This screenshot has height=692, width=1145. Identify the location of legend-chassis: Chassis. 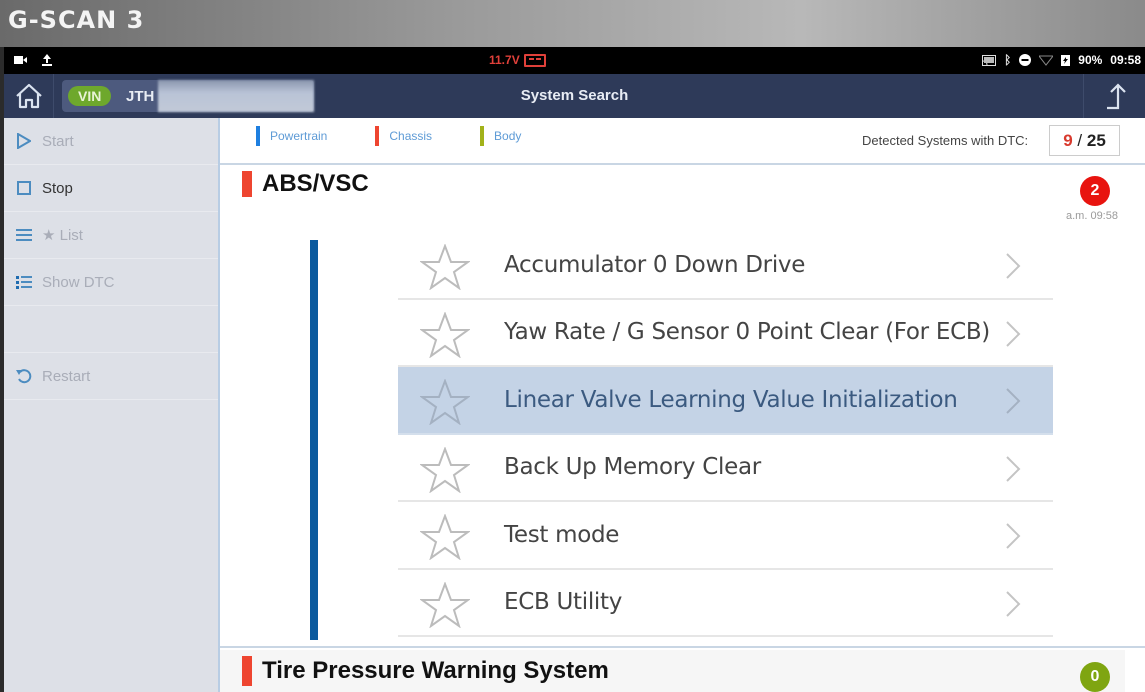
(403, 136).